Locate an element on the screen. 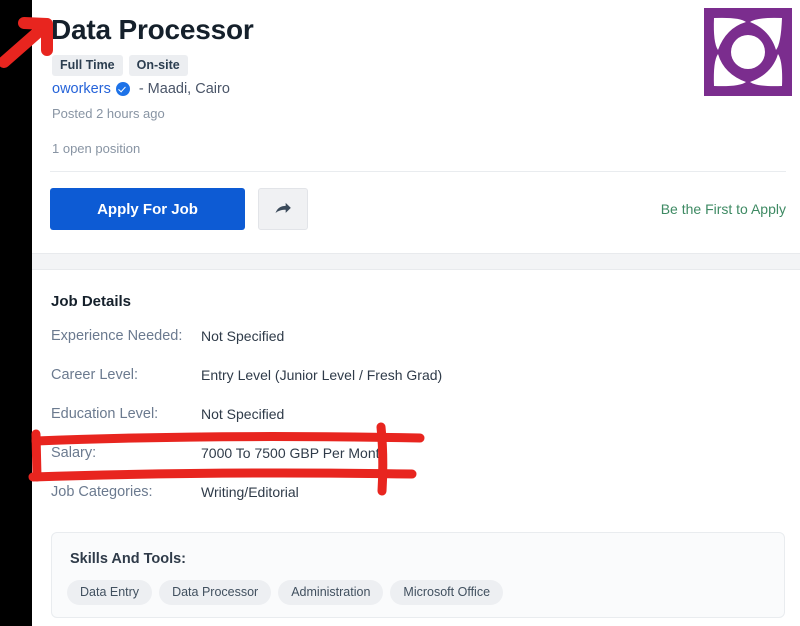 Image resolution: width=800 pixels, height=626 pixels. company-line: oworkers - Maadi, Cairo is located at coordinates (141, 89).